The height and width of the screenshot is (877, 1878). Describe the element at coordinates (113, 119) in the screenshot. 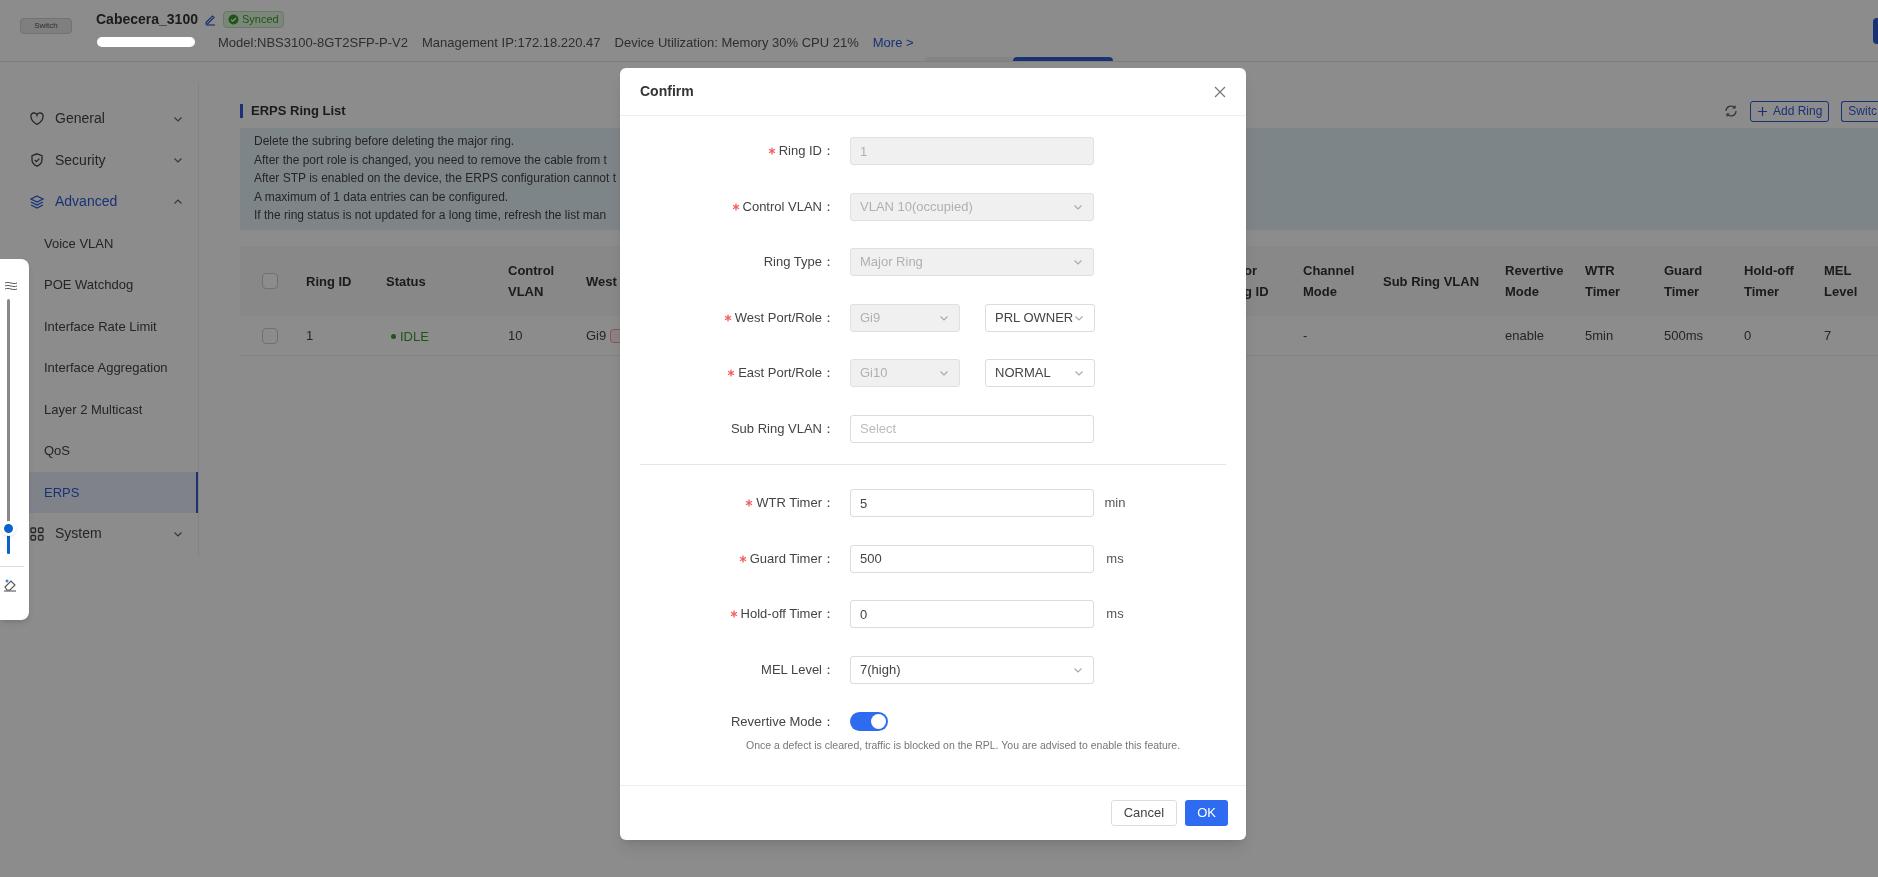

I see `nav-group: General` at that location.